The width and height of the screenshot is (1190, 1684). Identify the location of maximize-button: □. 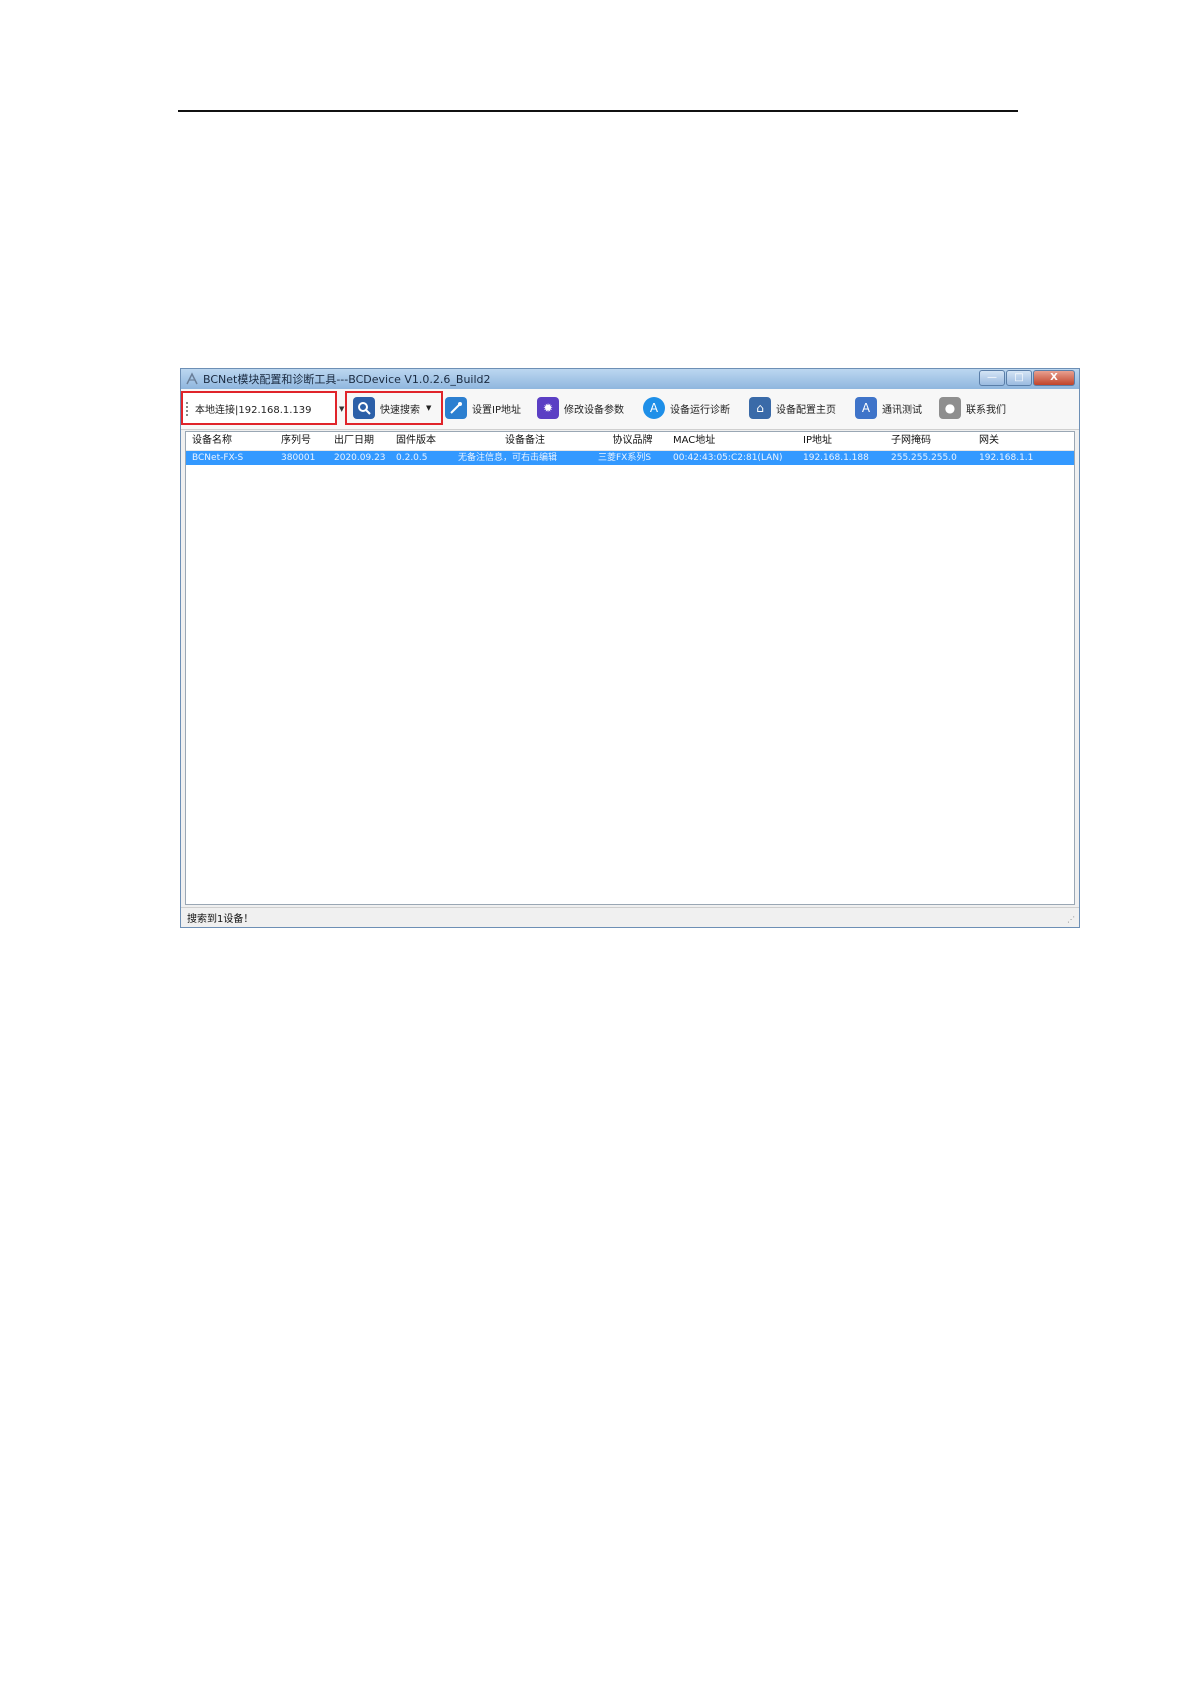
(1019, 378).